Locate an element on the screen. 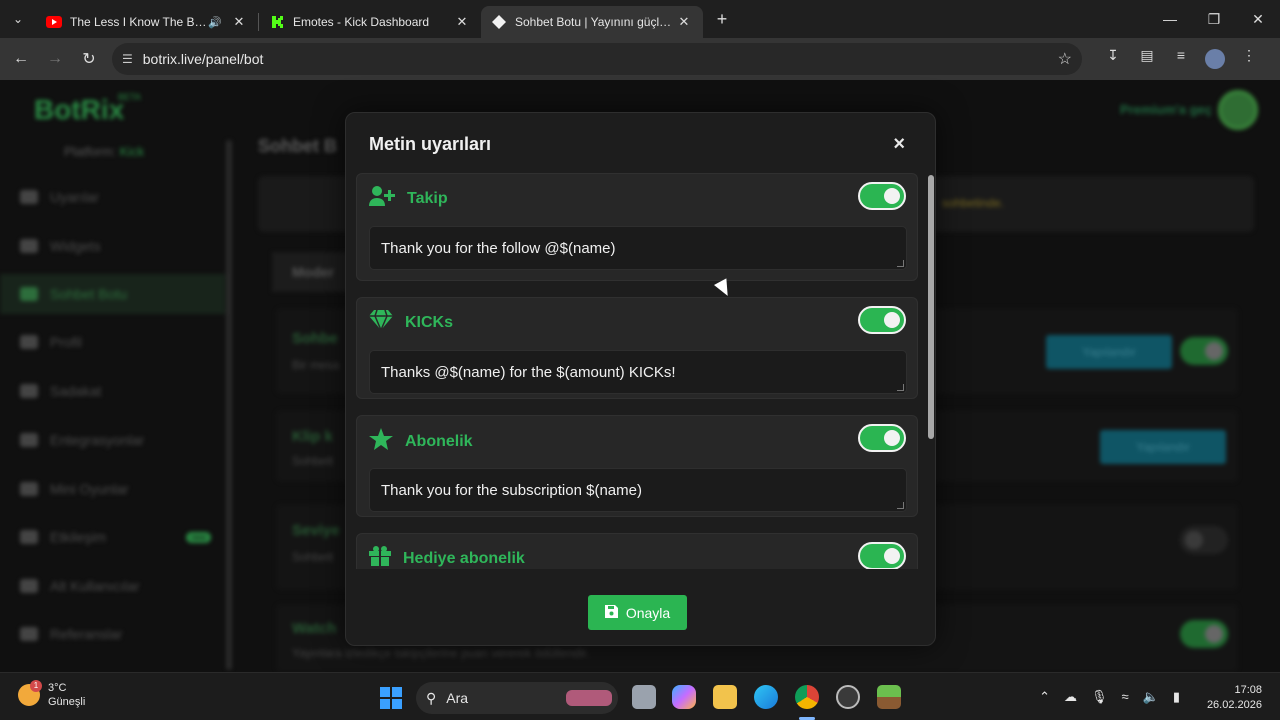  clock: 17:08 26.02.2026 is located at coordinates (1234, 698).